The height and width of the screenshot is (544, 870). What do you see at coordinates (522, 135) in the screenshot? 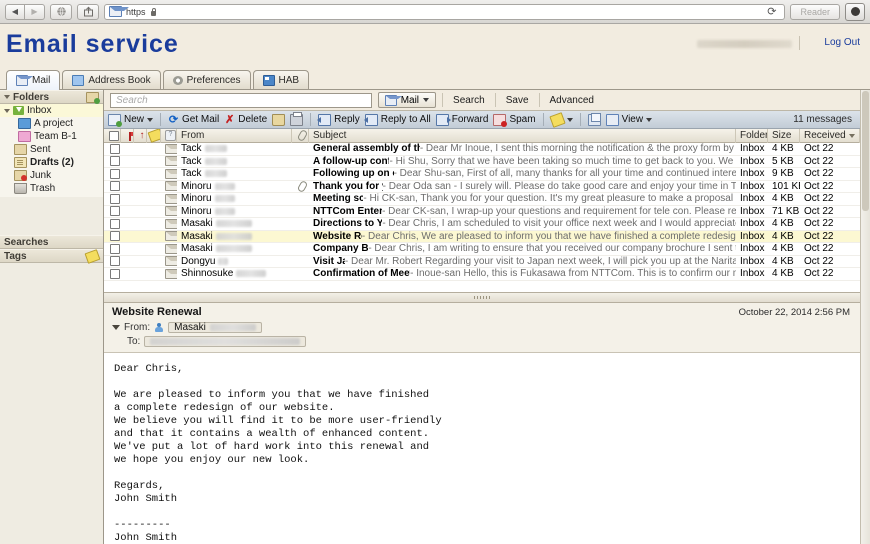
I see `column-subject: Subject` at bounding box center [522, 135].